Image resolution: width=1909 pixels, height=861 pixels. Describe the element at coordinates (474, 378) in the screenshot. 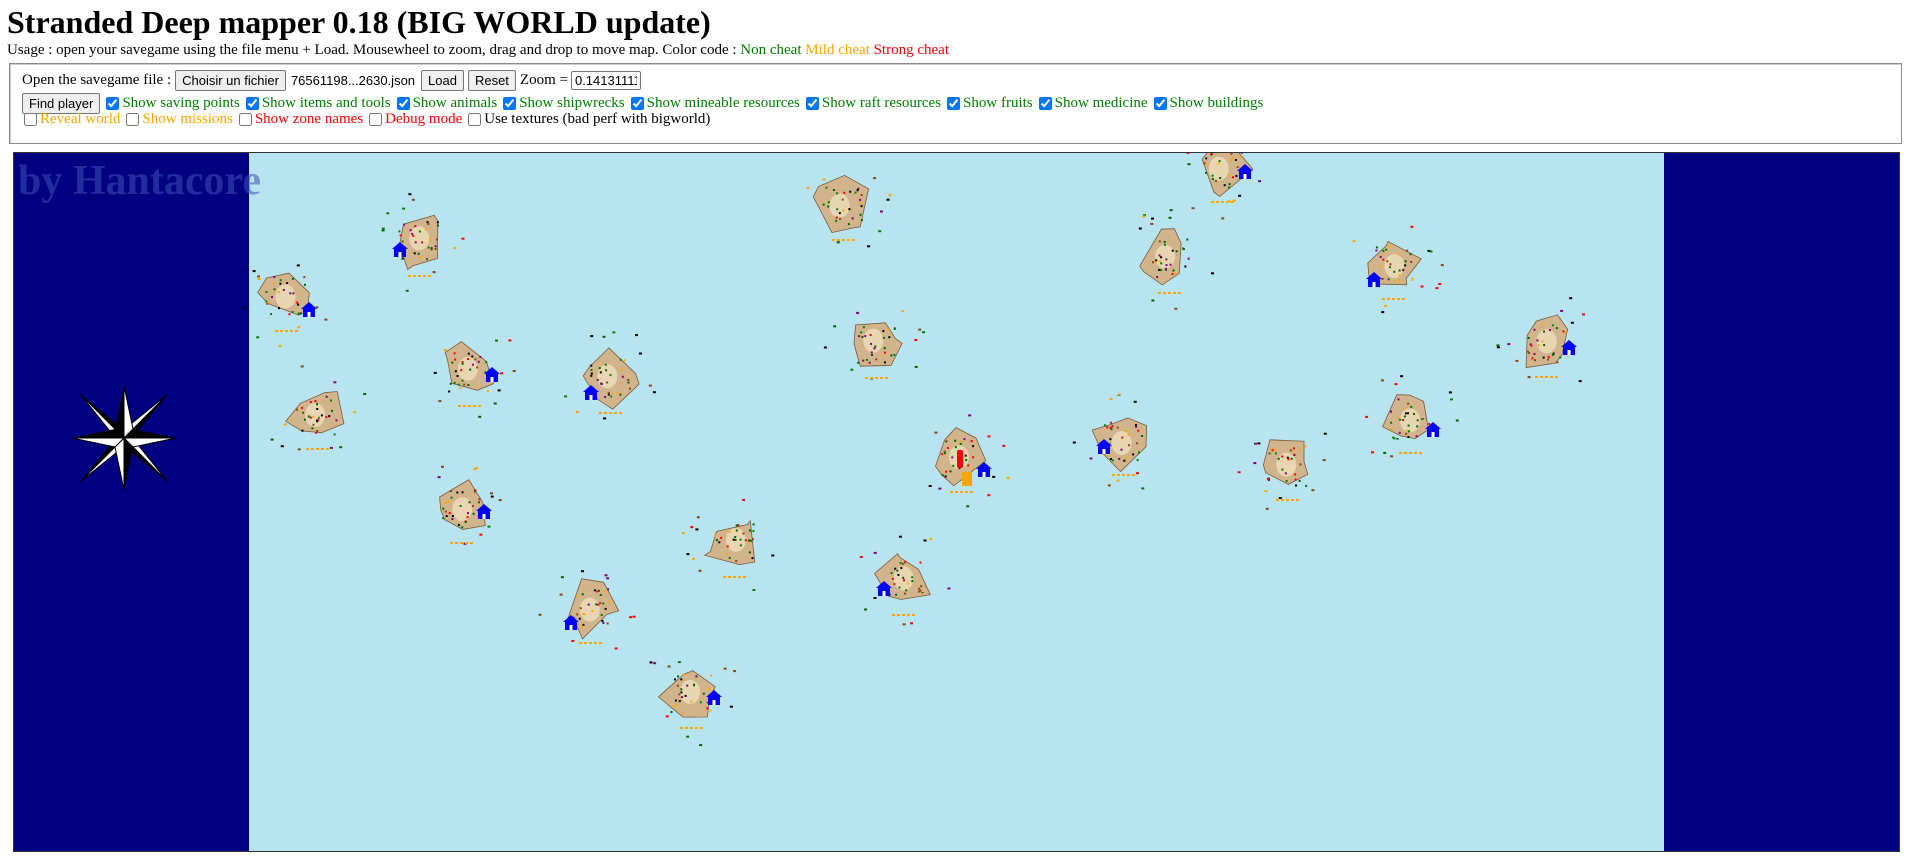

I see `island-i3` at that location.